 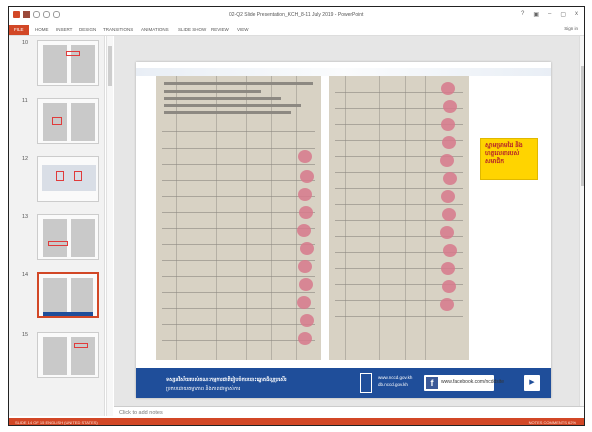 What do you see at coordinates (432, 383) in the screenshot?
I see `facebook-icon: f` at bounding box center [432, 383].